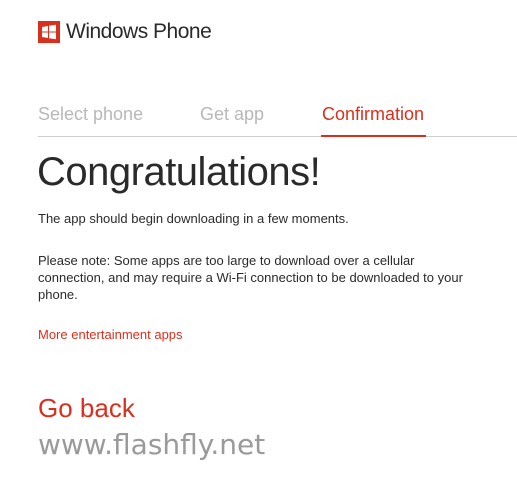 Image resolution: width=517 pixels, height=480 pixels. What do you see at coordinates (139, 31) in the screenshot?
I see `brand-name: Windows Phone` at bounding box center [139, 31].